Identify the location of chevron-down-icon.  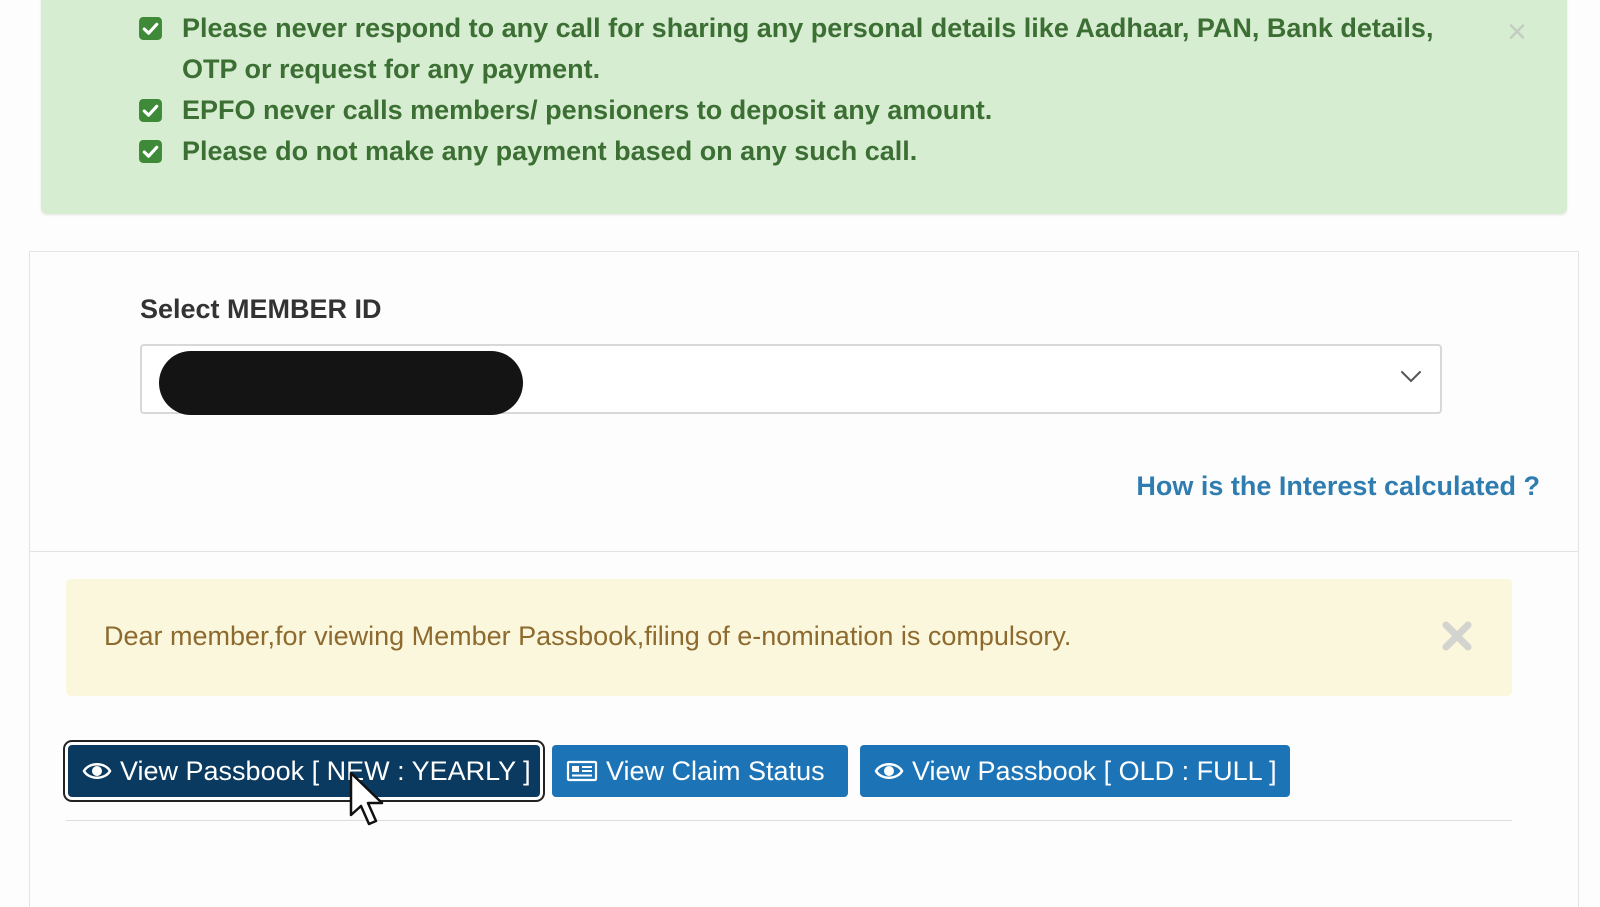
(1411, 377).